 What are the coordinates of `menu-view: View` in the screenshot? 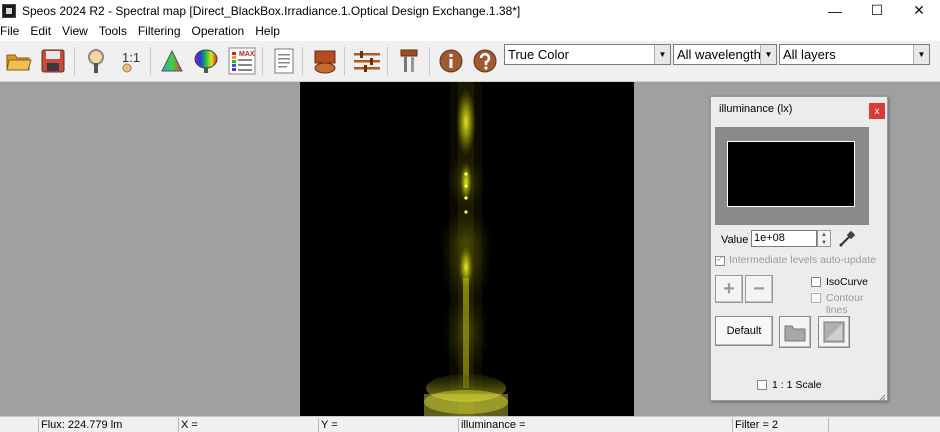 It's located at (75, 31).